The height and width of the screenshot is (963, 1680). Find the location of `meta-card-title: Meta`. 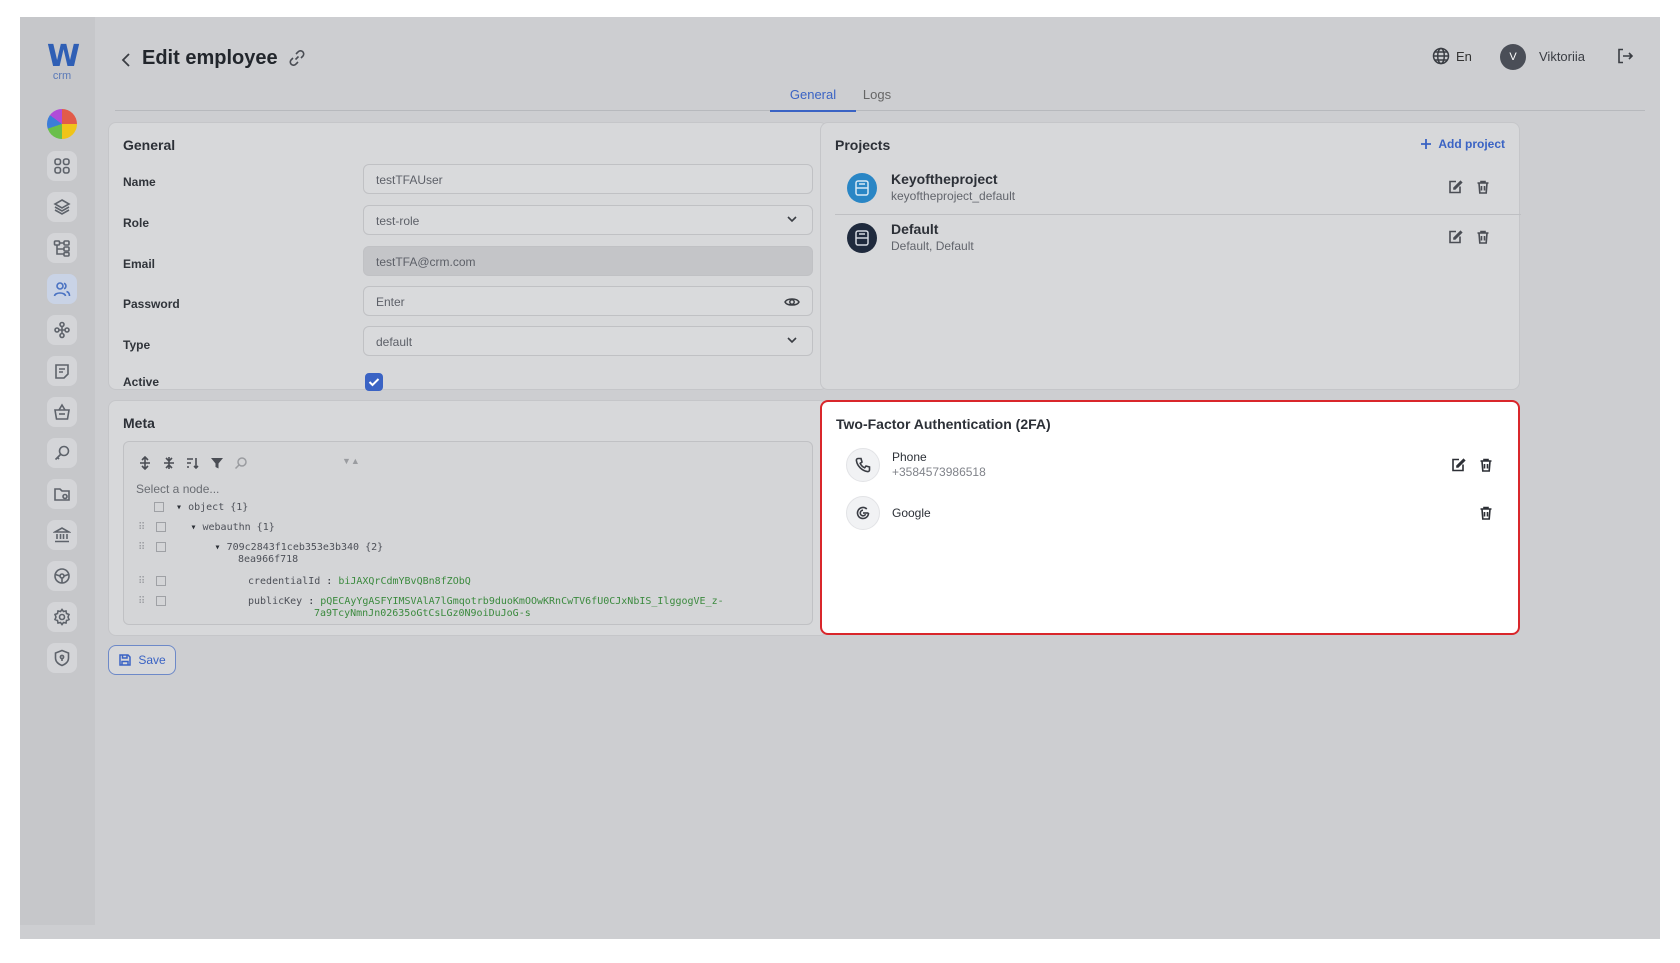

meta-card-title: Meta is located at coordinates (139, 423).